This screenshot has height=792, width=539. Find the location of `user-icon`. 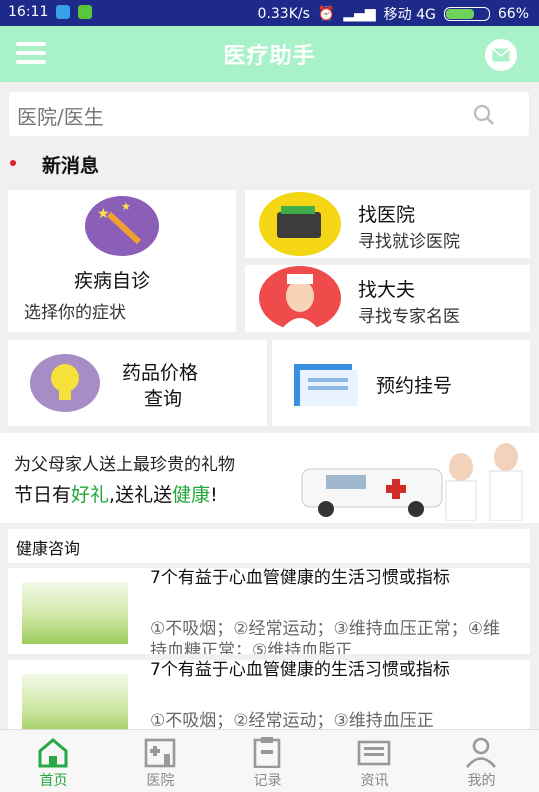

user-icon is located at coordinates (481, 752).